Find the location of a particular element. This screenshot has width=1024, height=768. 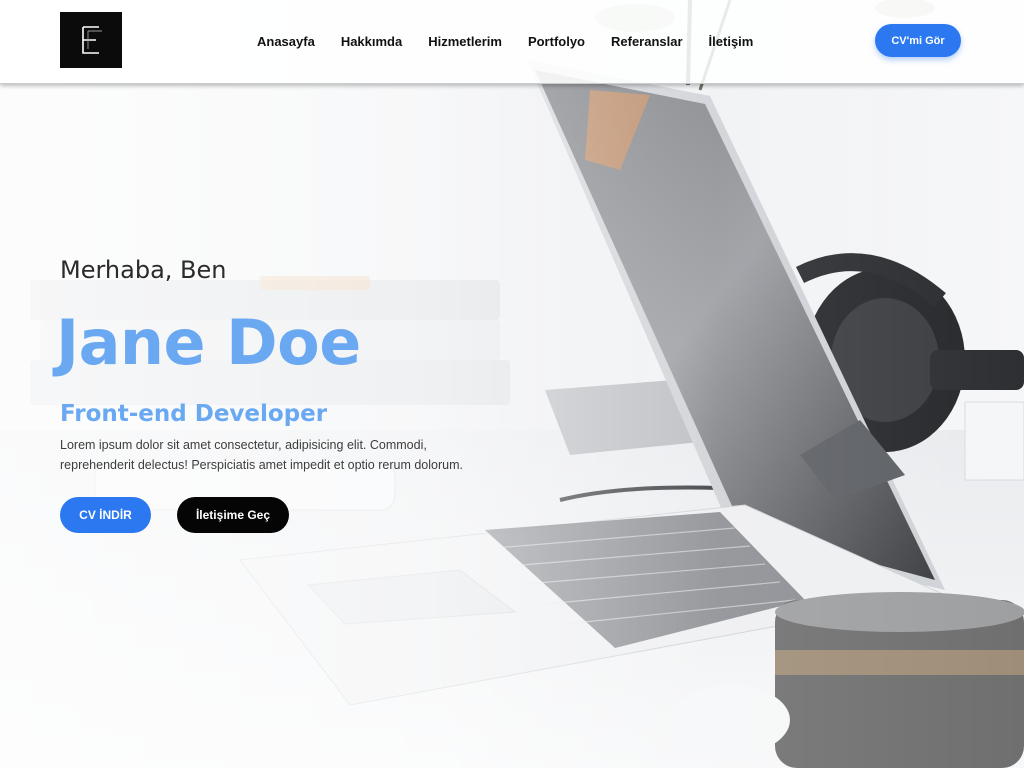

nav-item-portfolio: Portfolyo is located at coordinates (569, 42).